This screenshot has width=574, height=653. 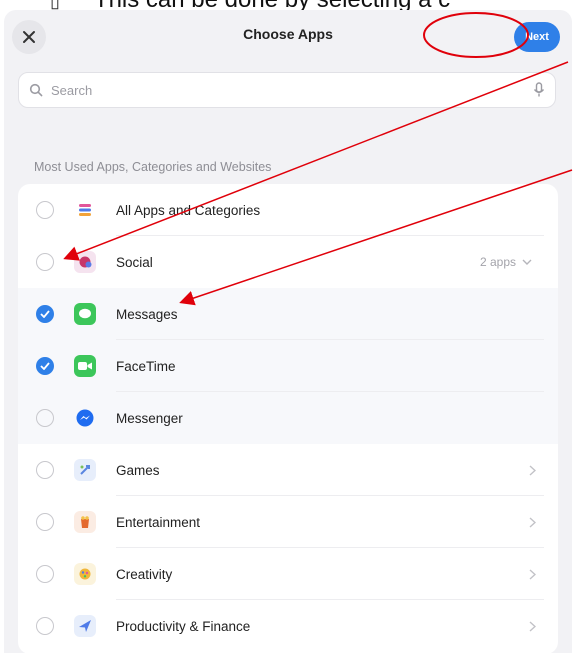 I want to click on productivity-icon, so click(x=85, y=626).